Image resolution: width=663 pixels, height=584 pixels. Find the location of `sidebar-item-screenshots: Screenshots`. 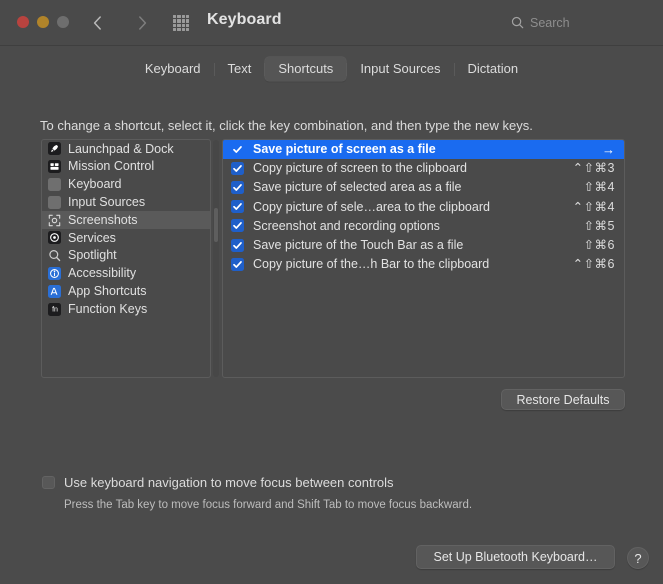

sidebar-item-screenshots: Screenshots is located at coordinates (126, 220).